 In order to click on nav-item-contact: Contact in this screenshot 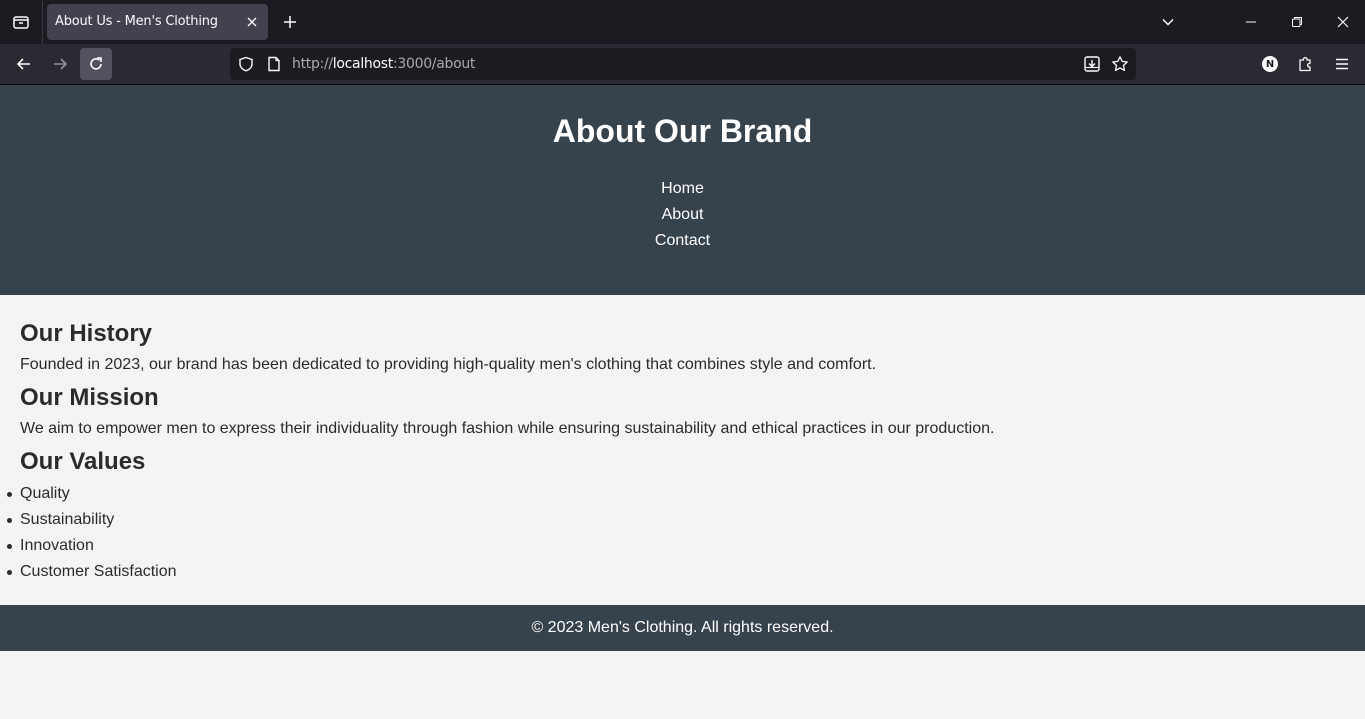, I will do `click(682, 242)`.